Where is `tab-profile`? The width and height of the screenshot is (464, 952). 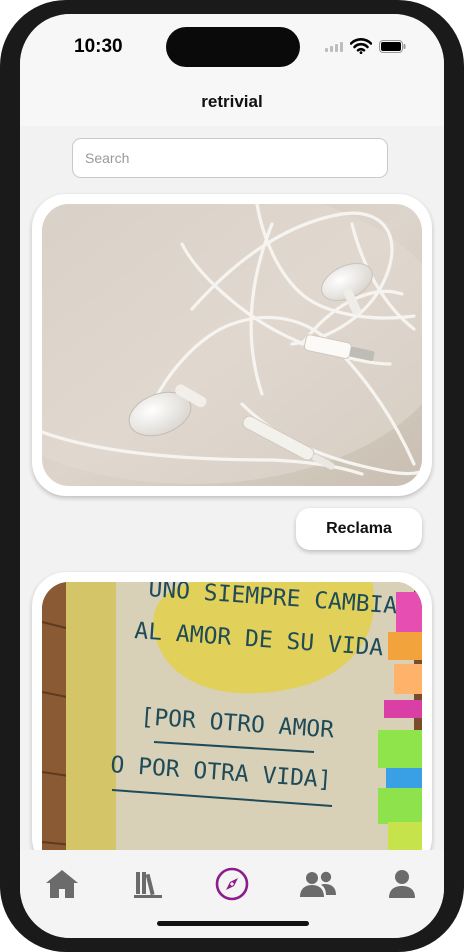 tab-profile is located at coordinates (402, 884).